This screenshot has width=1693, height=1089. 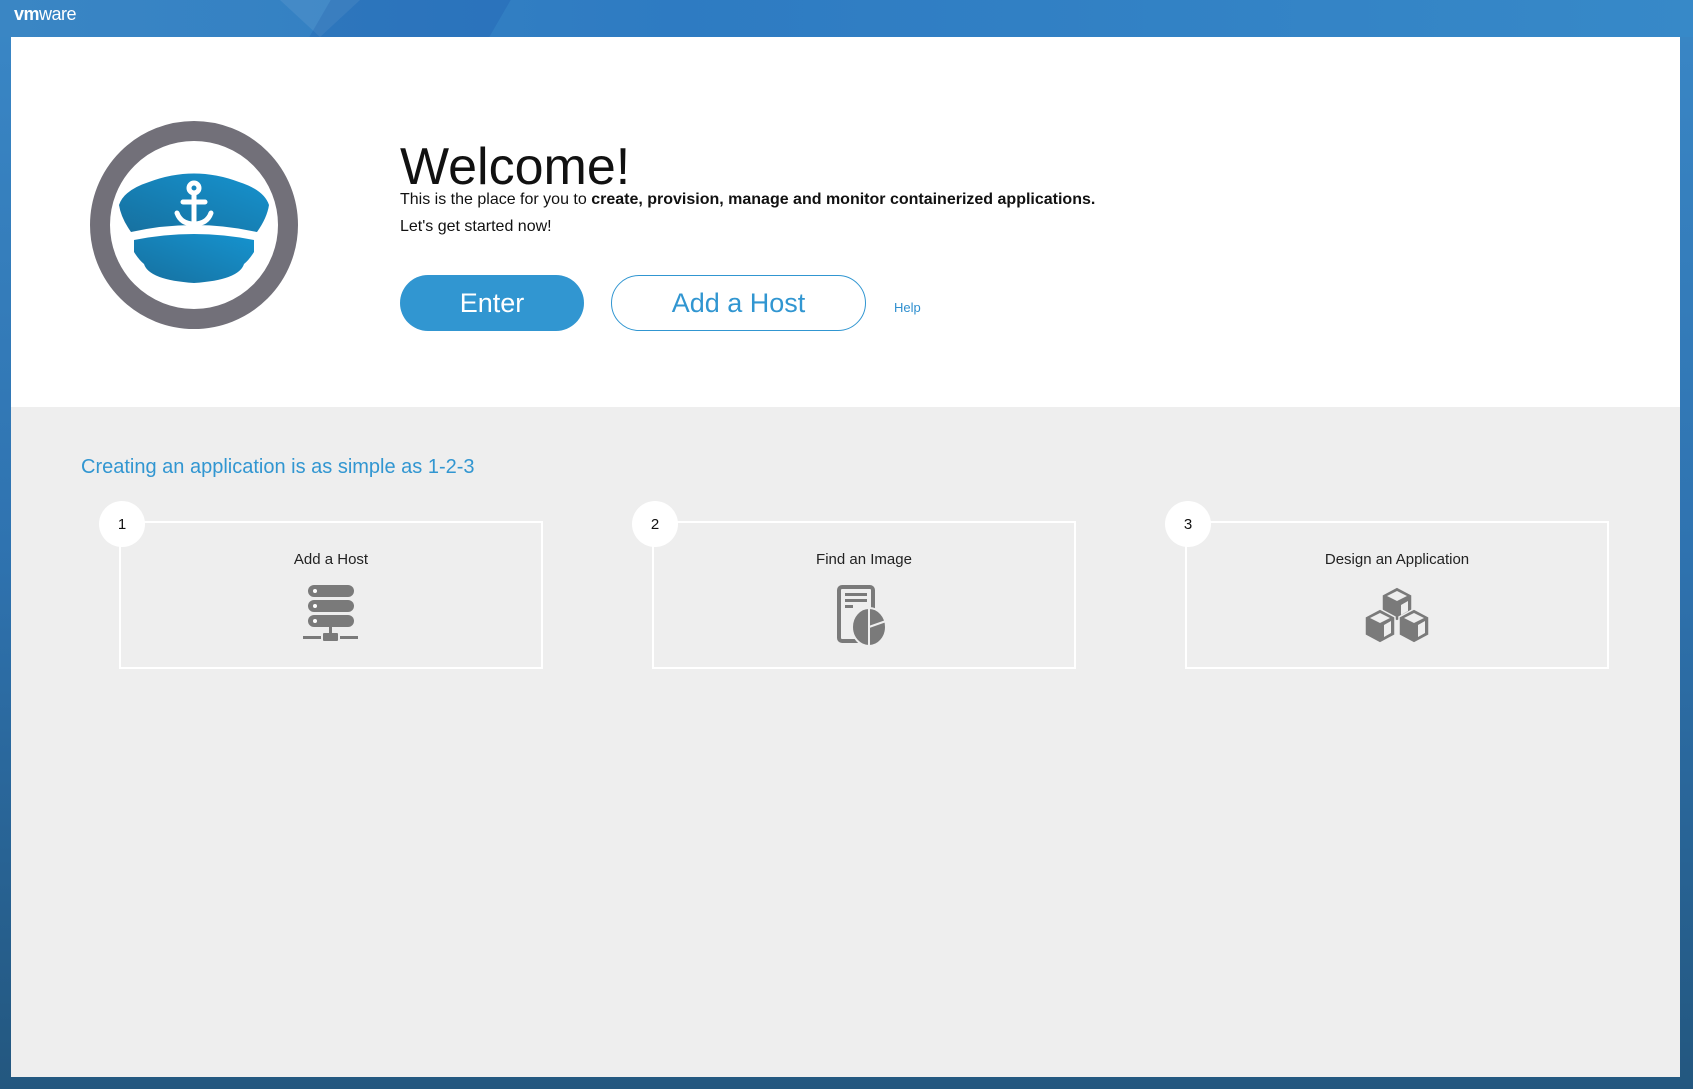 I want to click on decor-band, so click(x=410, y=18).